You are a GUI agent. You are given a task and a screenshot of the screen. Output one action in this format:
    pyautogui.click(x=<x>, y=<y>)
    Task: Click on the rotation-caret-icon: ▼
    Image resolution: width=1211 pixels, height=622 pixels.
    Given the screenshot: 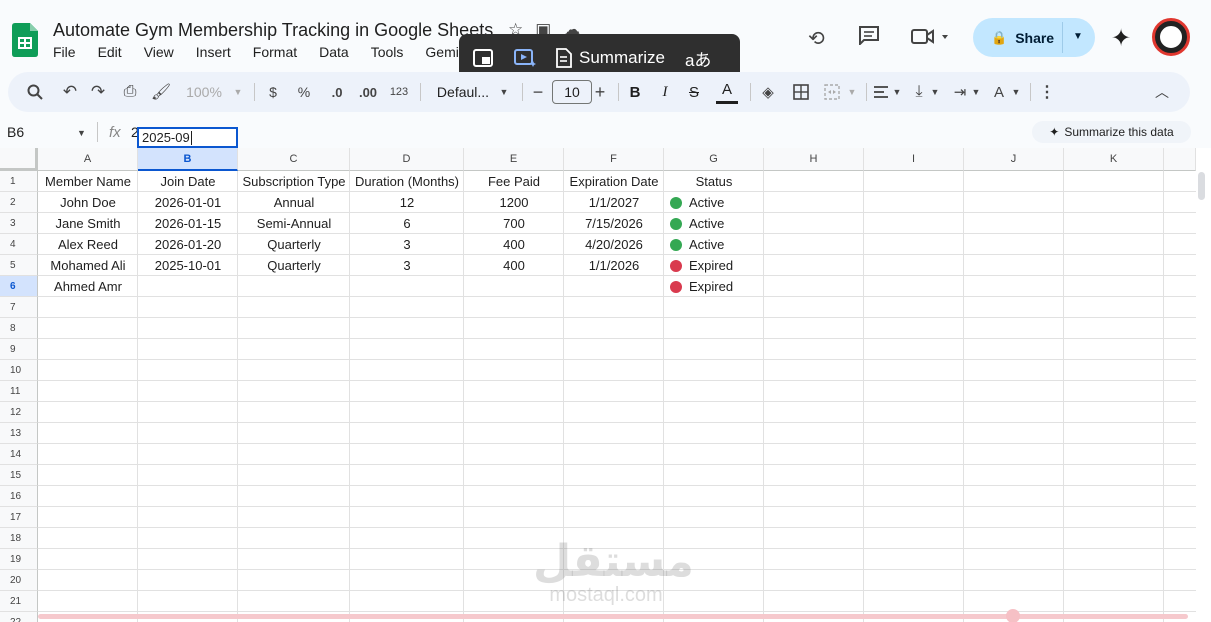 What is the action you would take?
    pyautogui.click(x=1016, y=92)
    